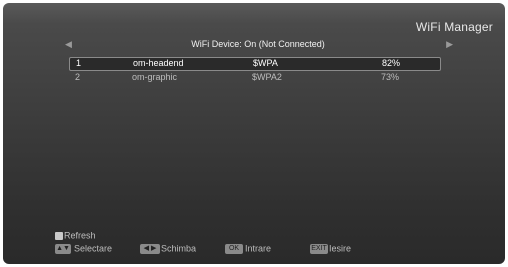  I want to click on network-row-1: 1 om-headend $WPA 82%, so click(255, 64).